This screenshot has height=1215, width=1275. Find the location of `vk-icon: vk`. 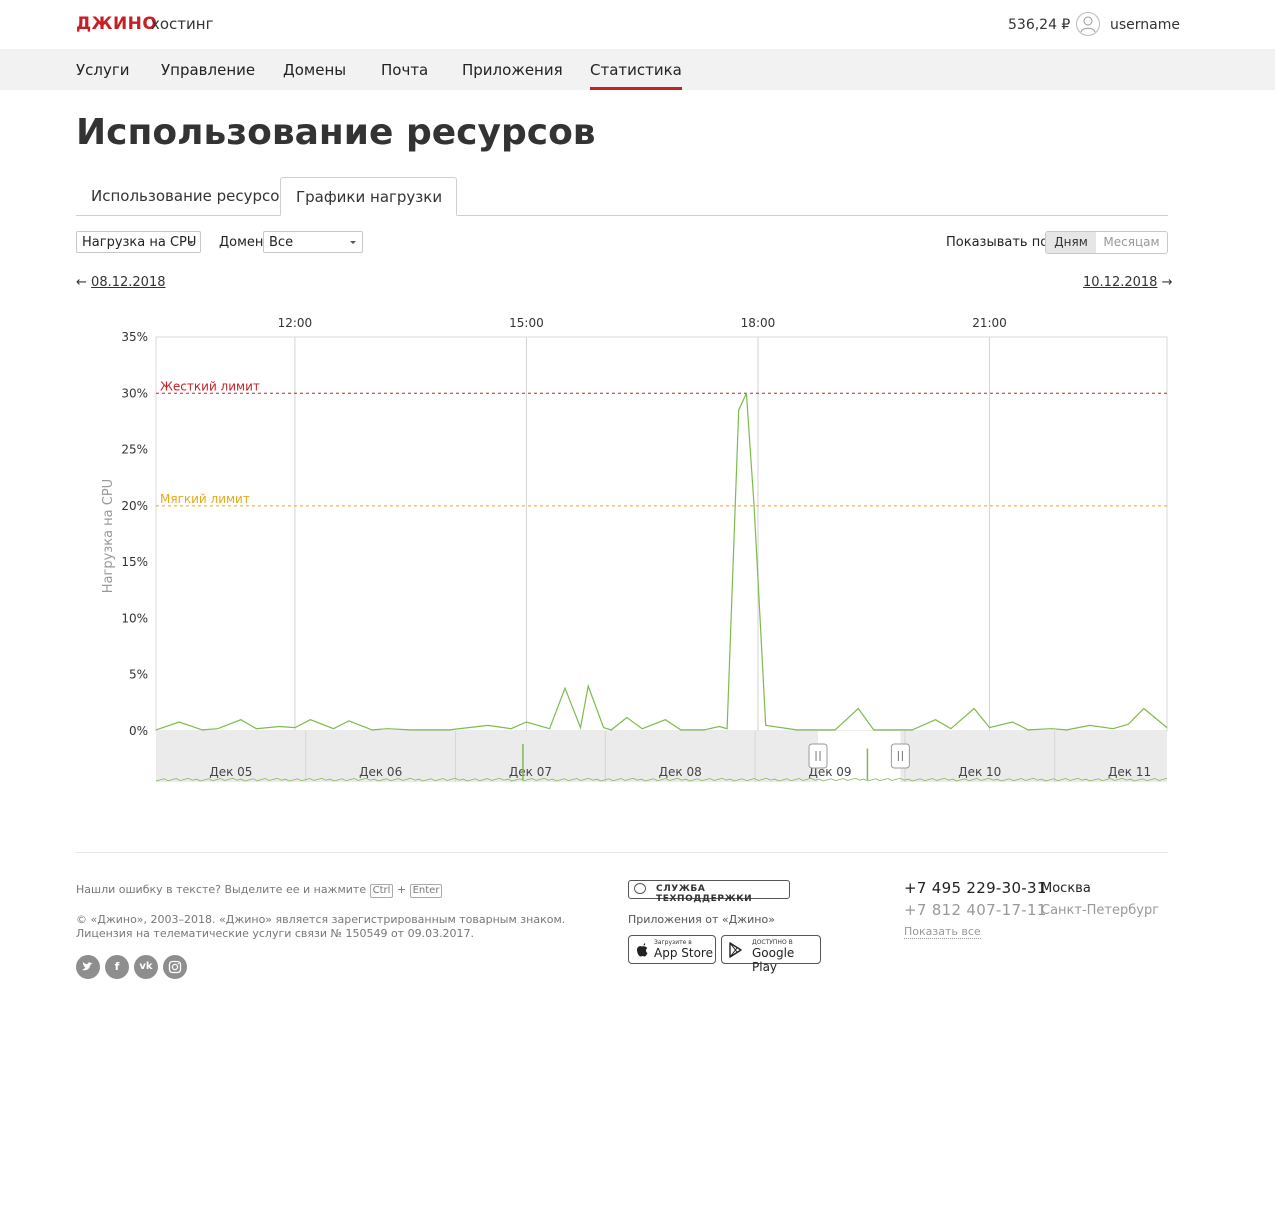

vk-icon: vk is located at coordinates (146, 967).